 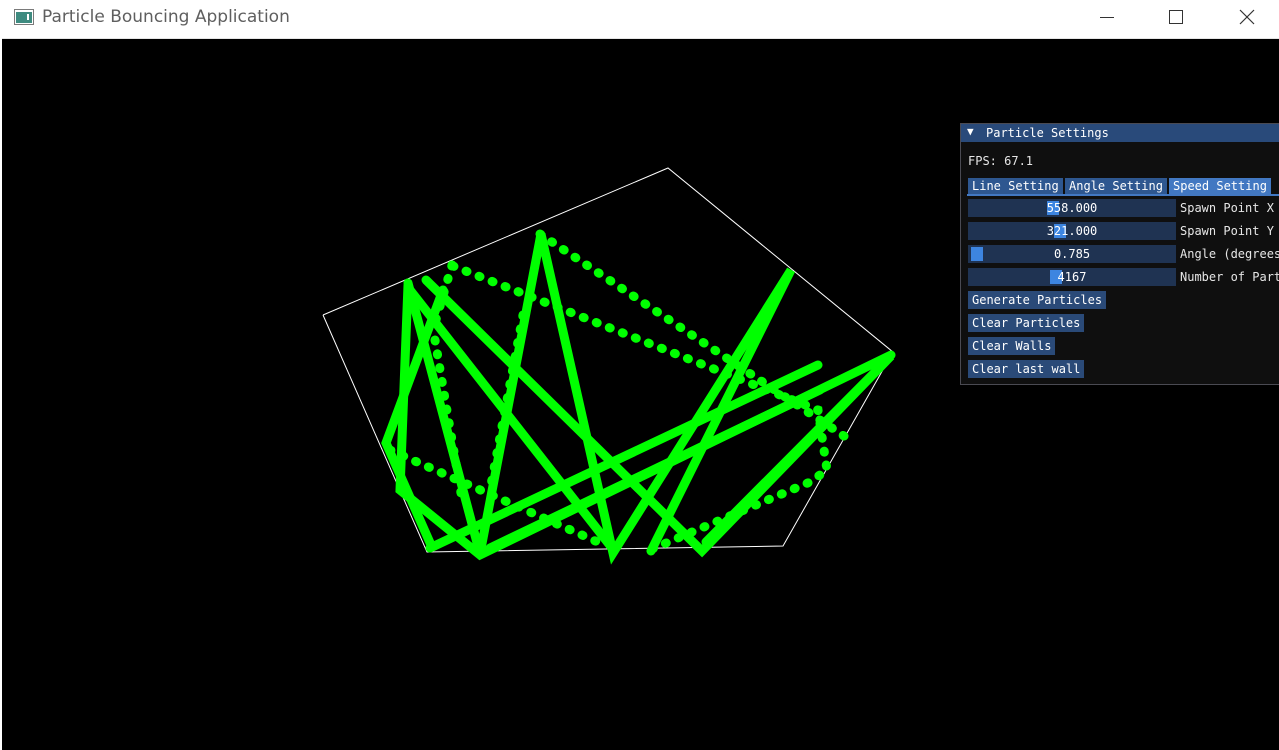 I want to click on spawn-y-slider: 321.000, so click(x=1072, y=231).